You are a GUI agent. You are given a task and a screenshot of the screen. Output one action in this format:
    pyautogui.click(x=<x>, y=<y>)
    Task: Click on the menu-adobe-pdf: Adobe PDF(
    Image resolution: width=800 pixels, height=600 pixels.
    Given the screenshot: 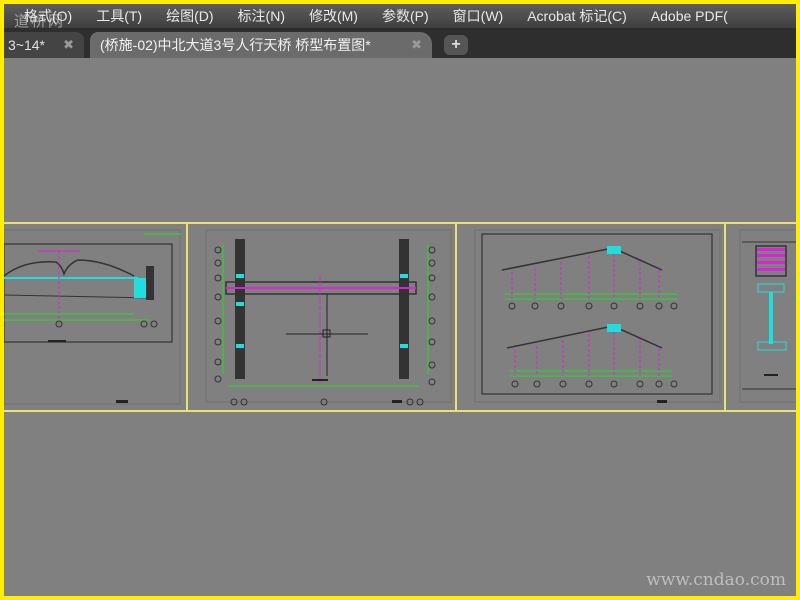 What is the action you would take?
    pyautogui.click(x=689, y=16)
    